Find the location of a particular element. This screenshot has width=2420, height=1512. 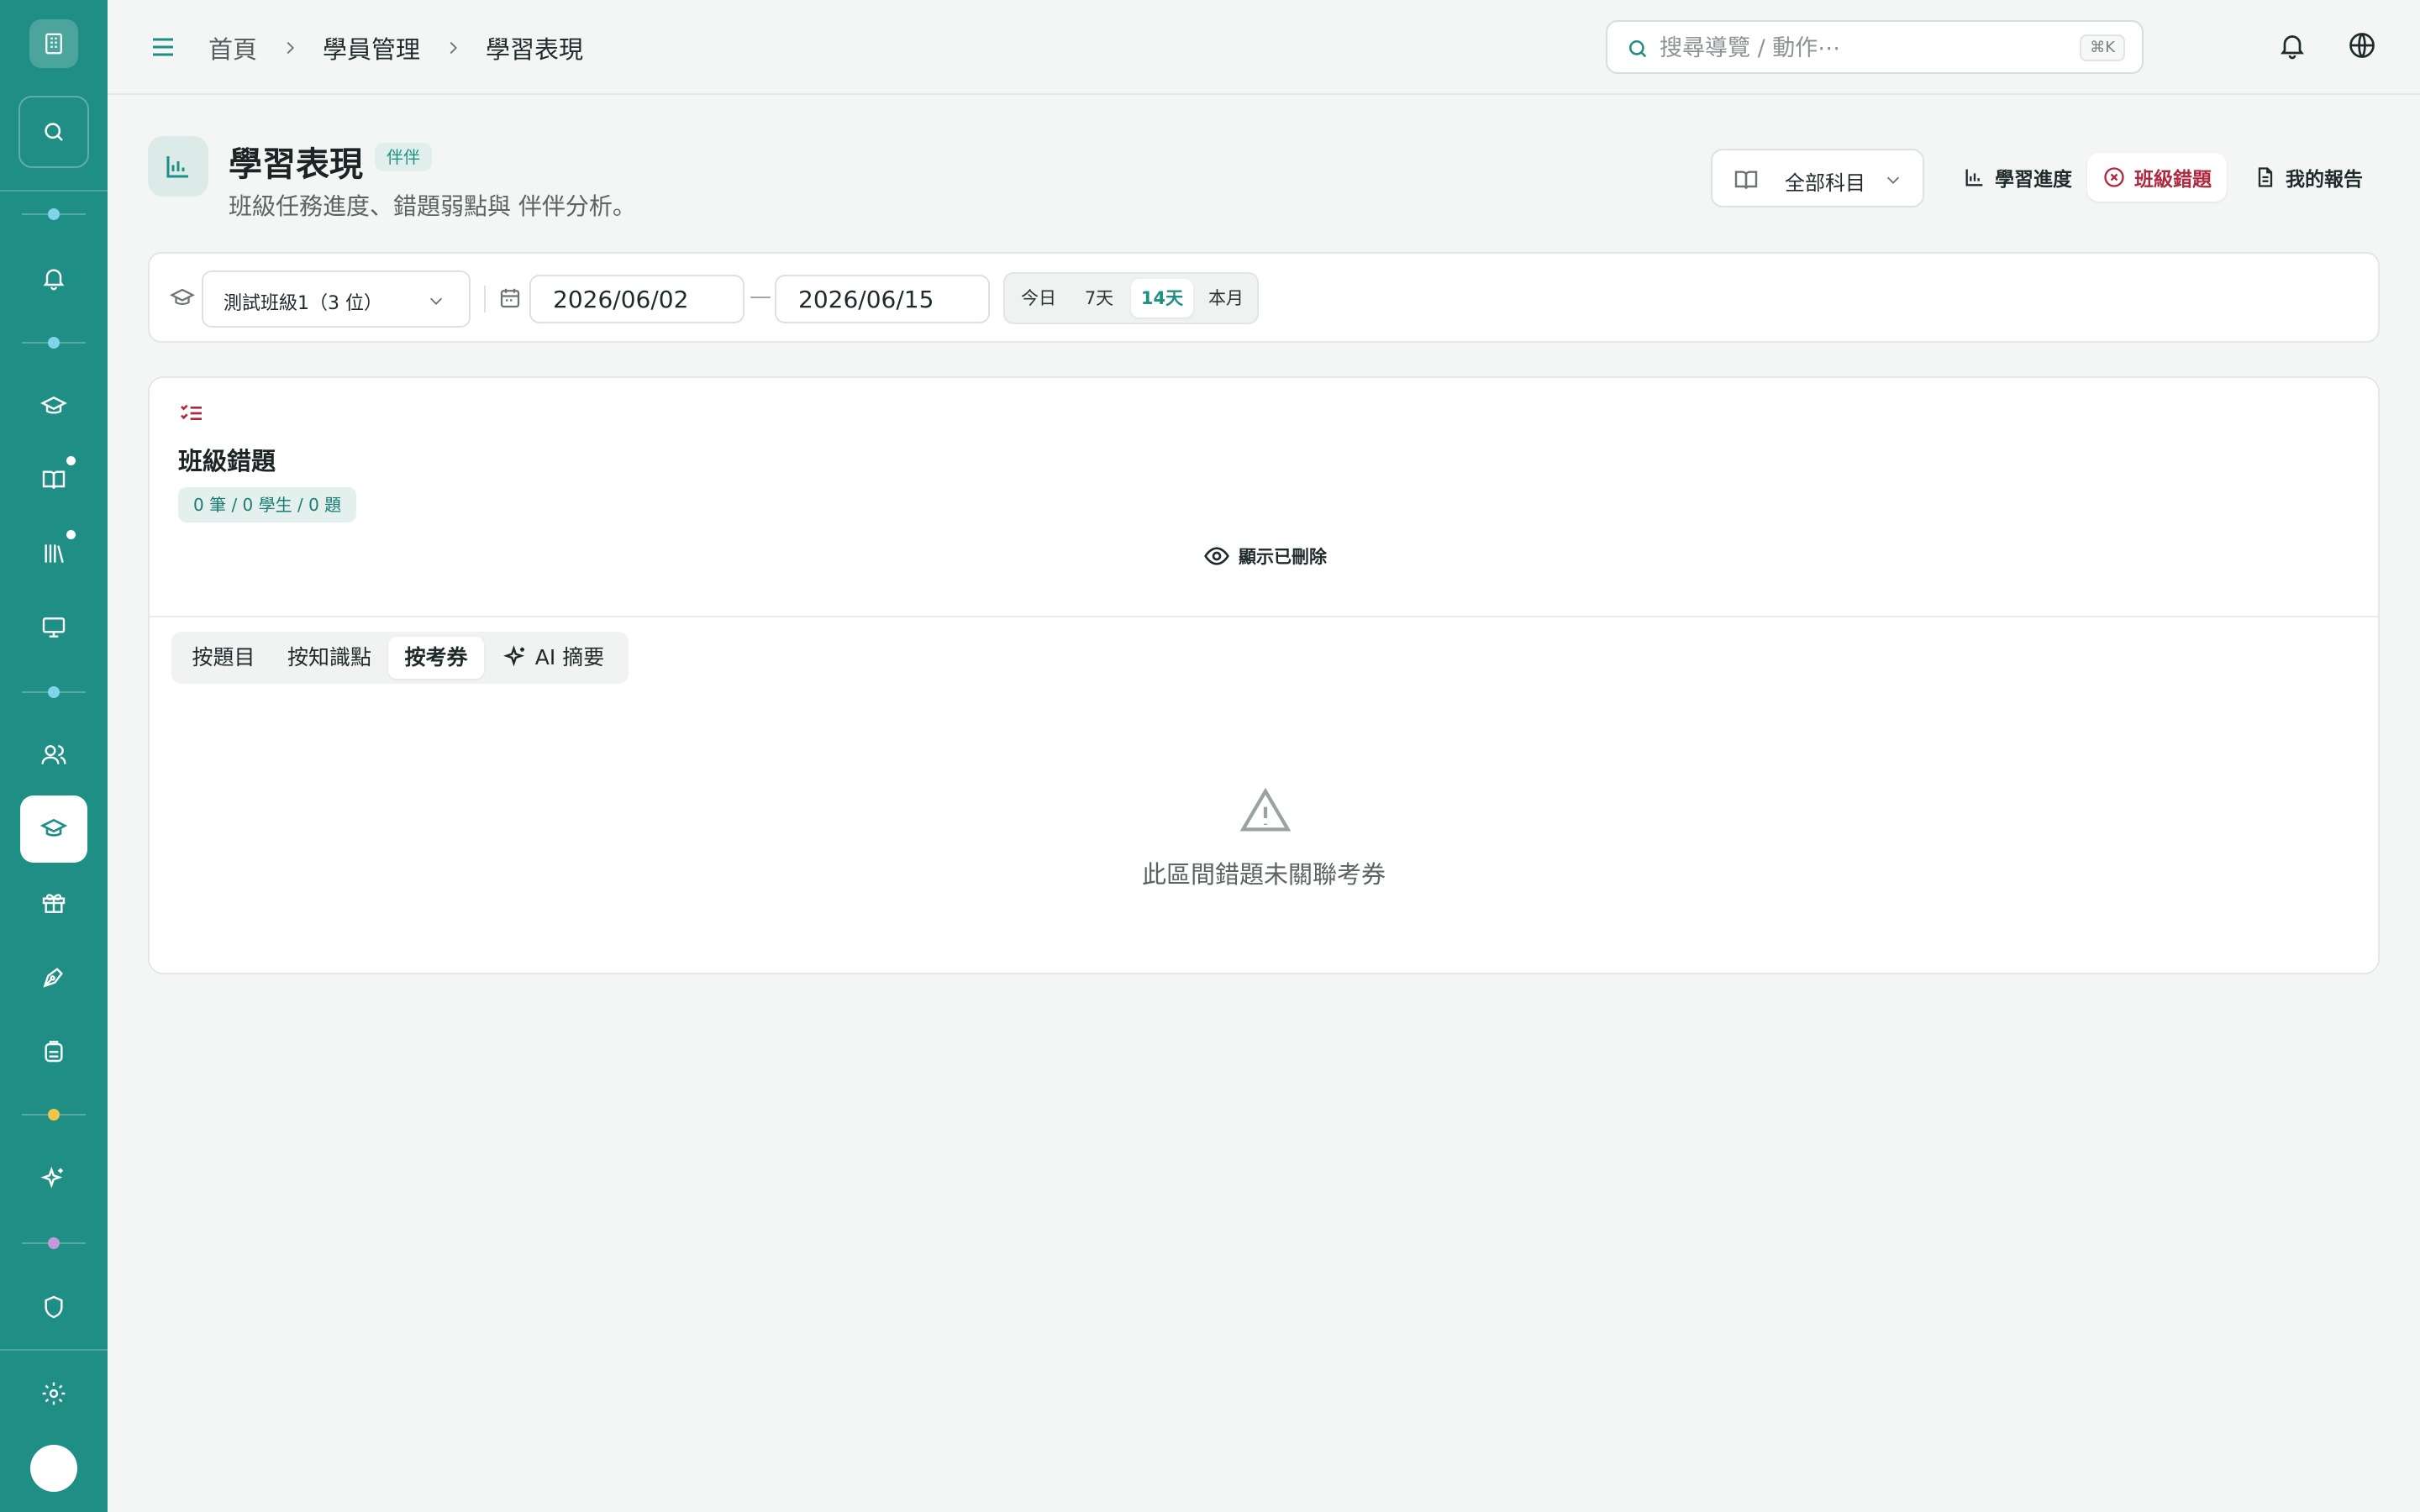

sidebar-item-users is located at coordinates (53, 755).